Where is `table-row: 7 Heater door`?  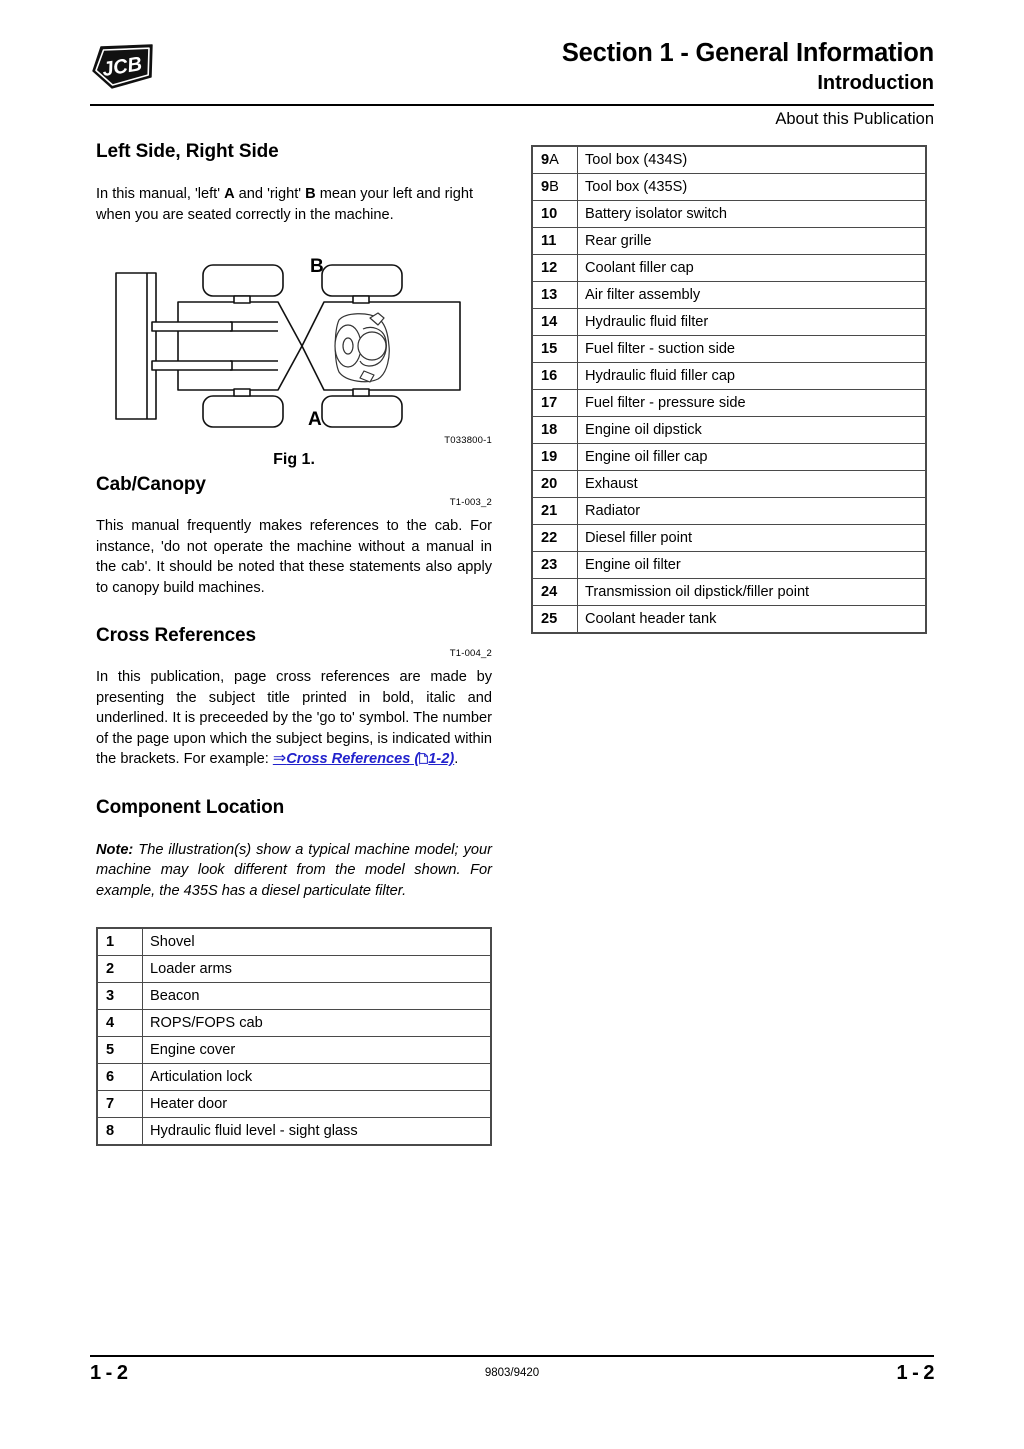 table-row: 7 Heater door is located at coordinates (294, 1104).